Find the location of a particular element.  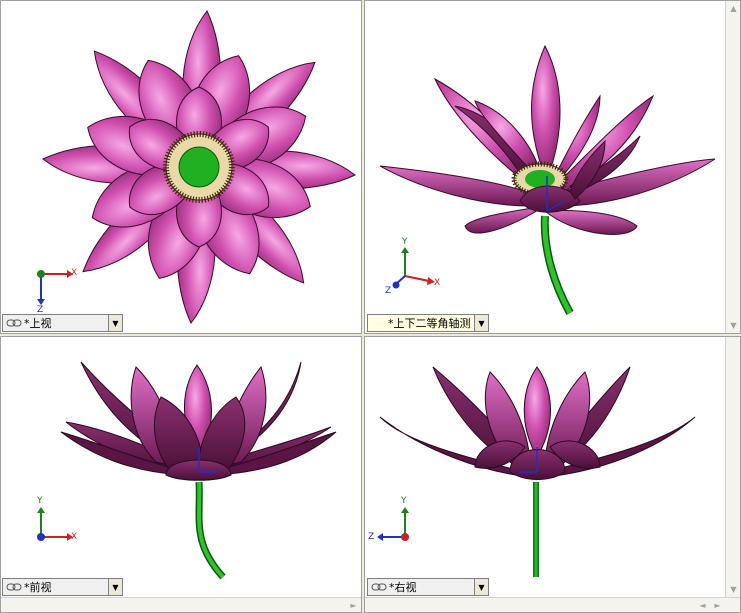

lotus-right-view is located at coordinates (536, 471).